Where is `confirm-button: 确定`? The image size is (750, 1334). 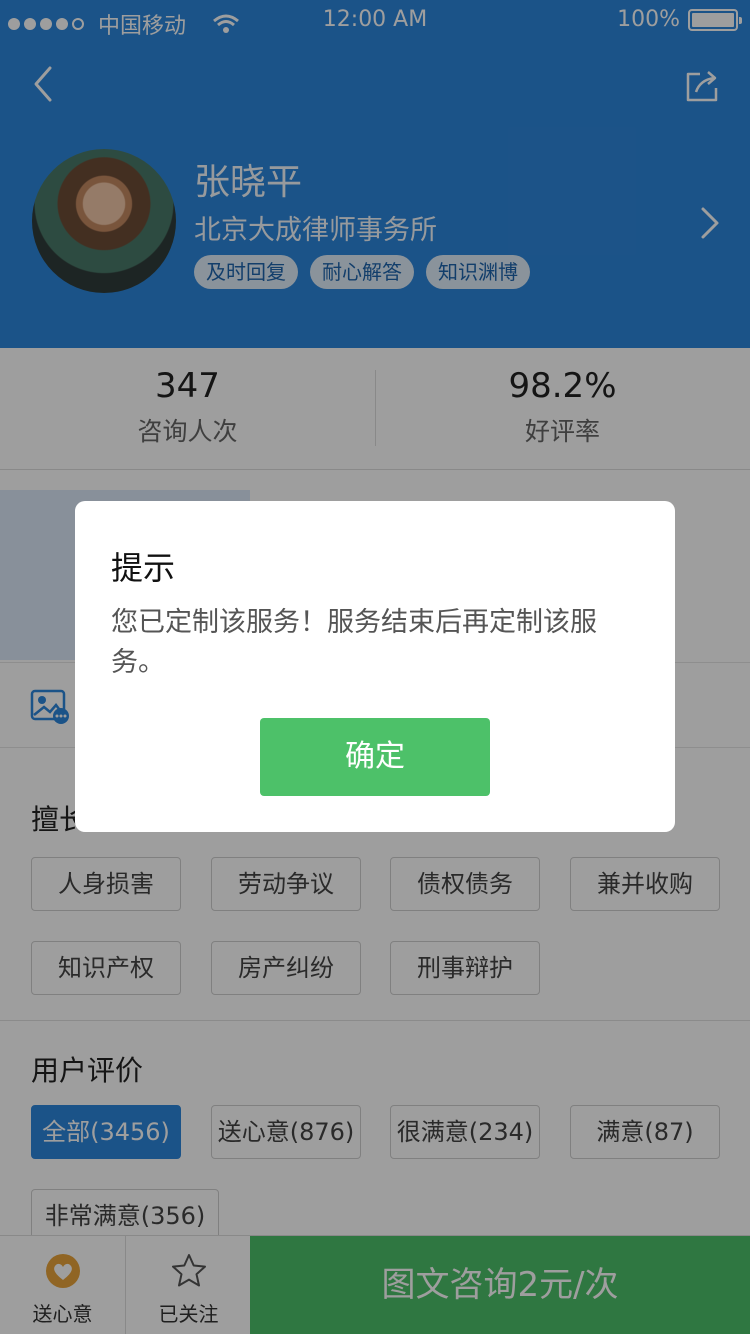
confirm-button: 确定 is located at coordinates (375, 757).